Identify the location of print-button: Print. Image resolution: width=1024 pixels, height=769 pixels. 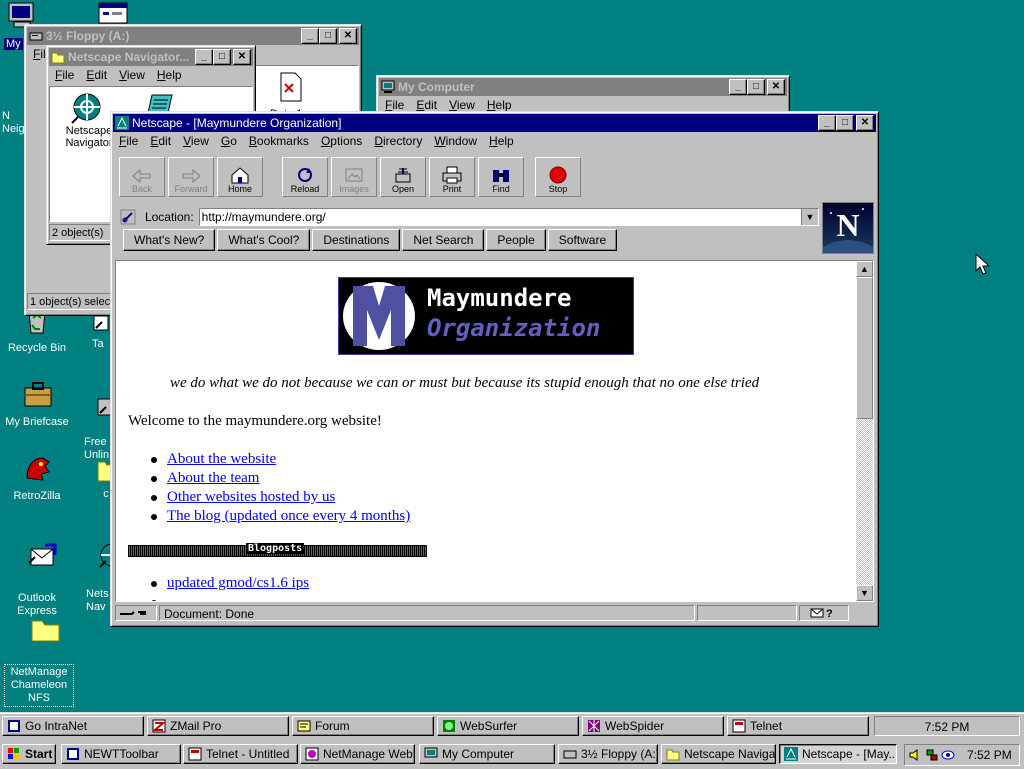
(452, 177).